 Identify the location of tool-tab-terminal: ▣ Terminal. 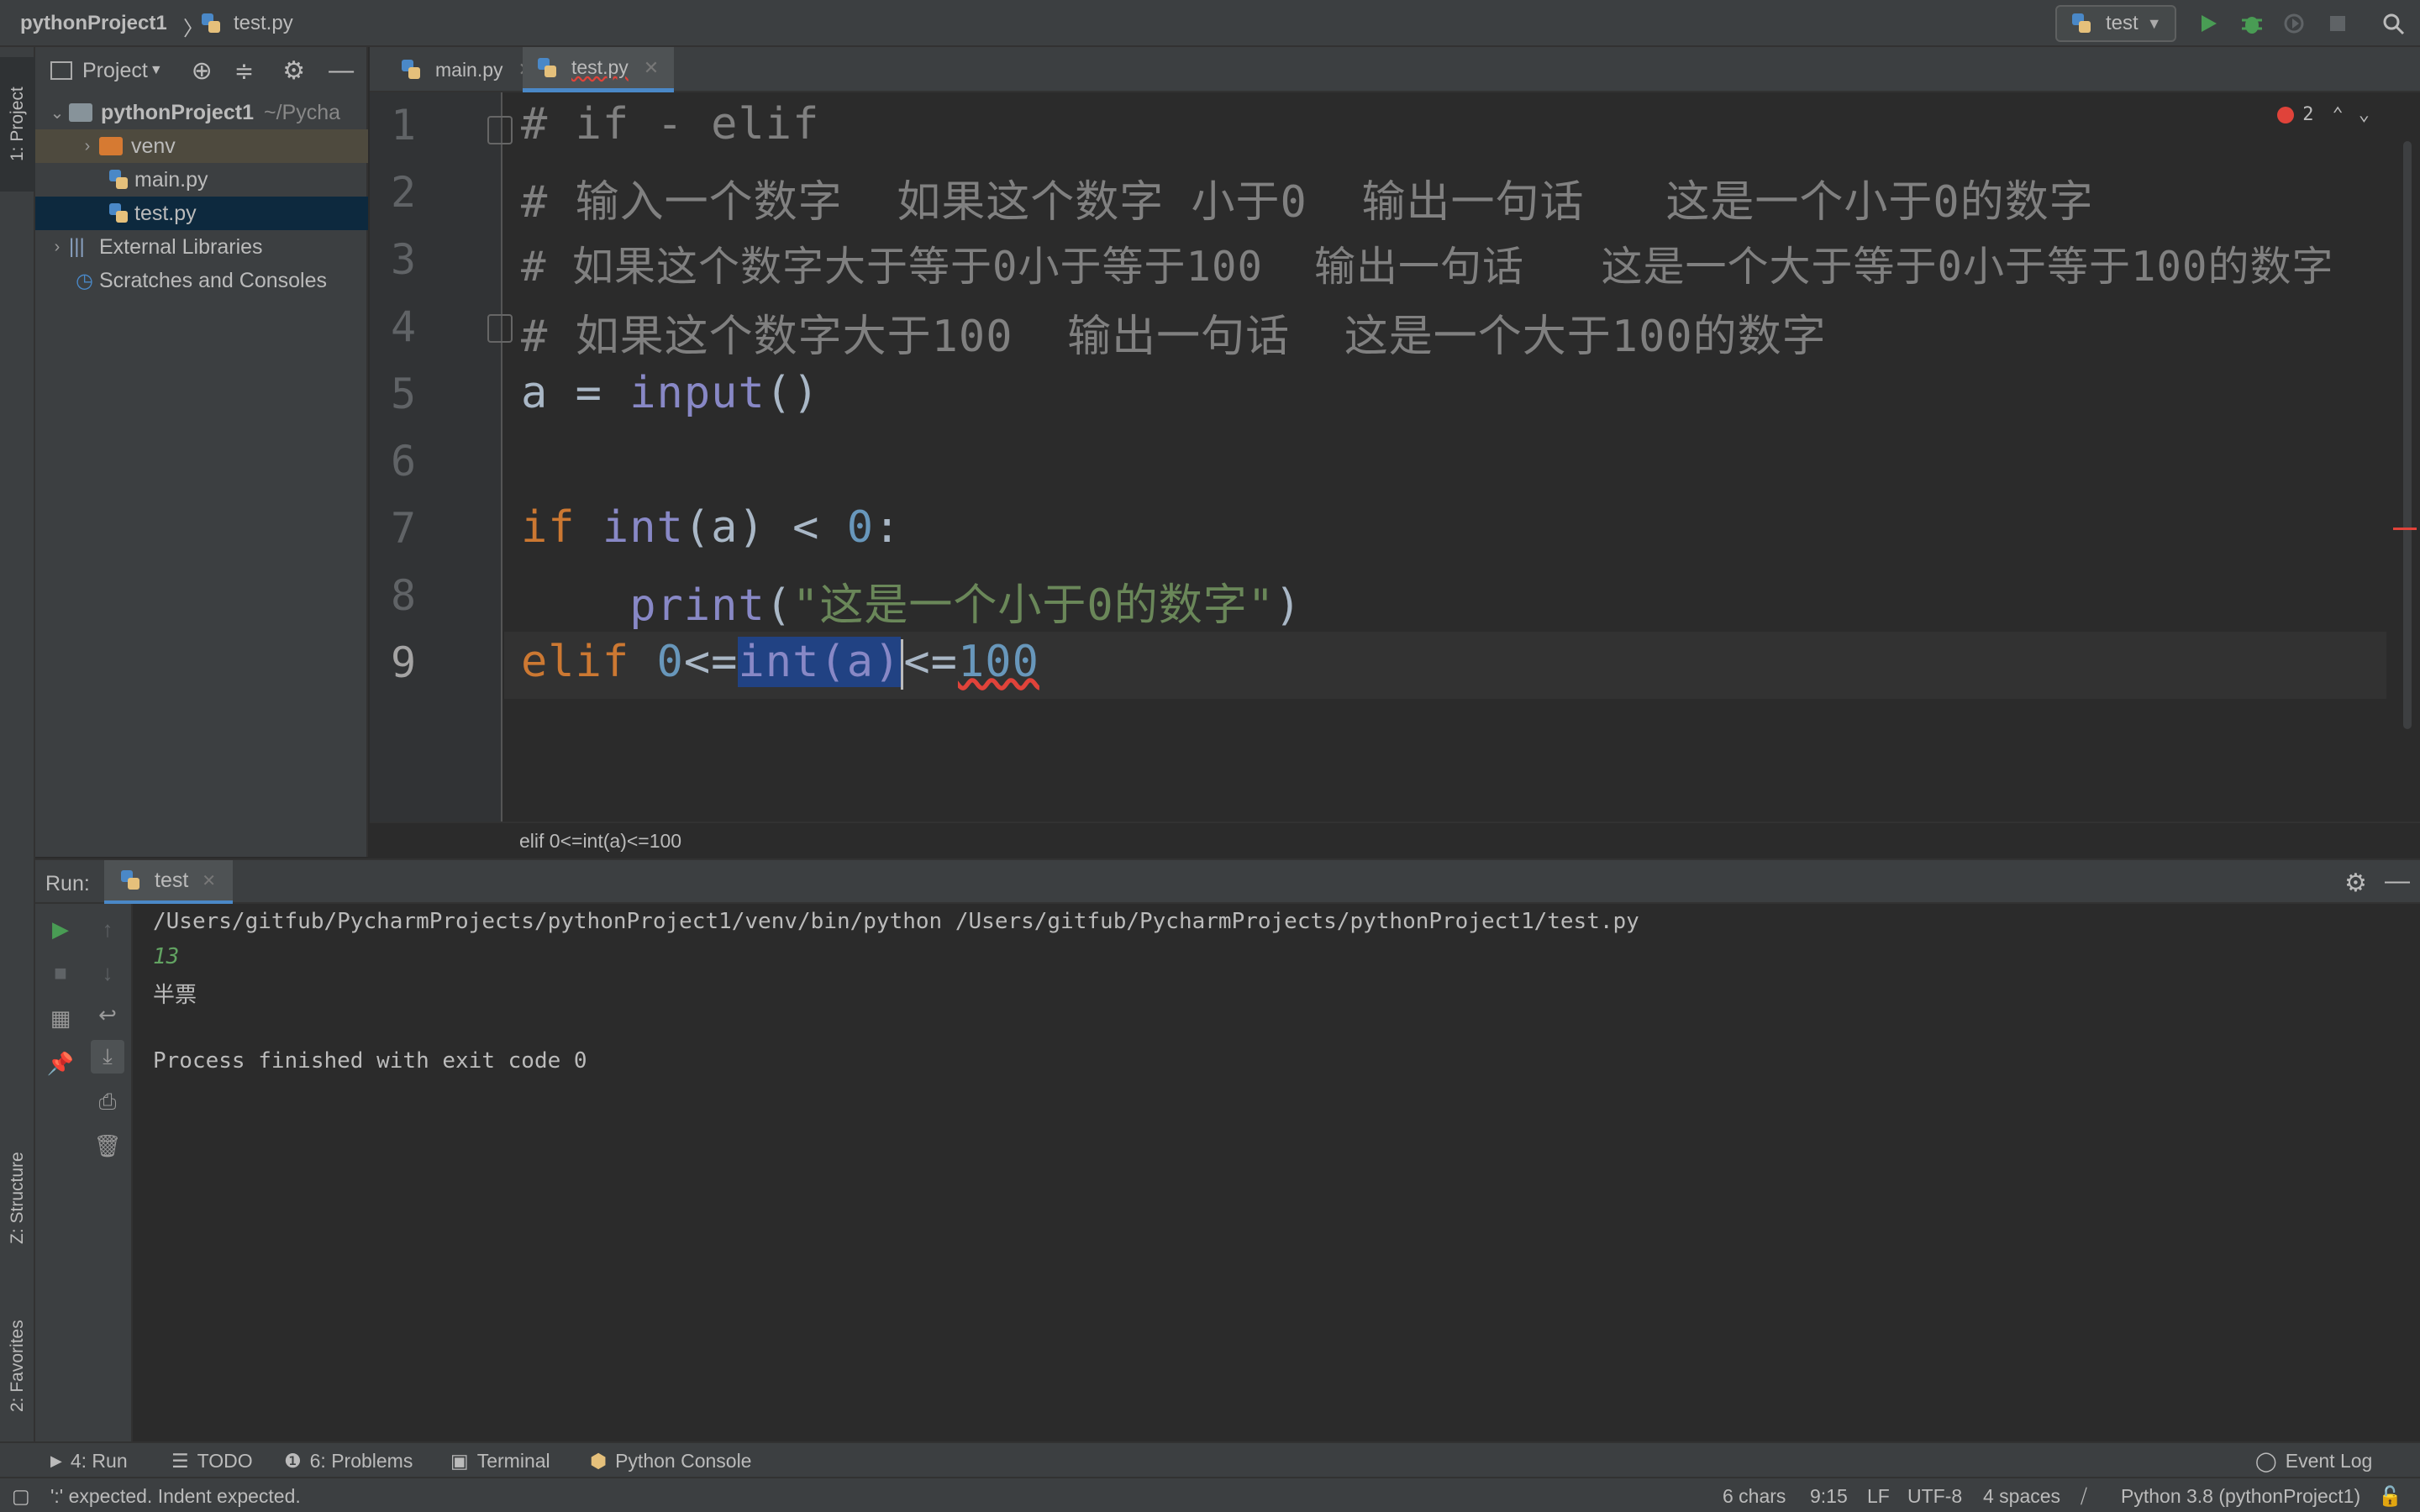
(500, 1461).